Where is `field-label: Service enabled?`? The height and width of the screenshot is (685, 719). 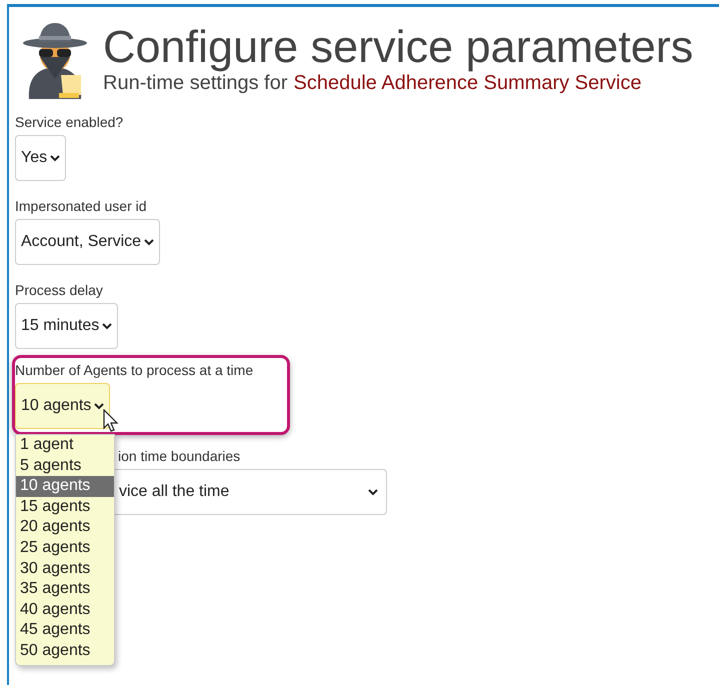
field-label: Service enabled? is located at coordinates (69, 122).